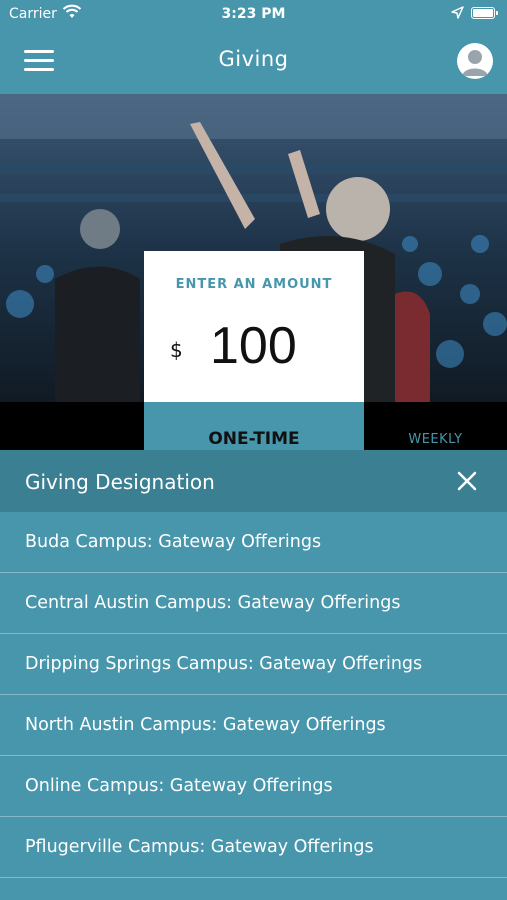 Image resolution: width=507 pixels, height=900 pixels. I want to click on designation-item-label: Online Campus: Gateway Offerings, so click(179, 786).